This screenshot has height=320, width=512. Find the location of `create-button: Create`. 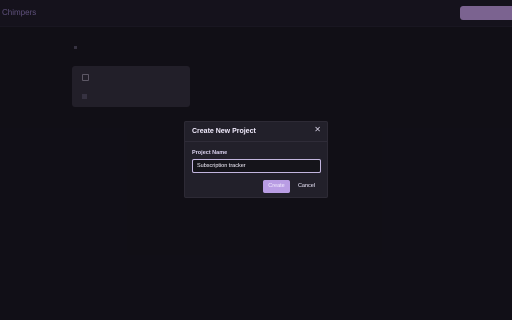

create-button: Create is located at coordinates (276, 186).